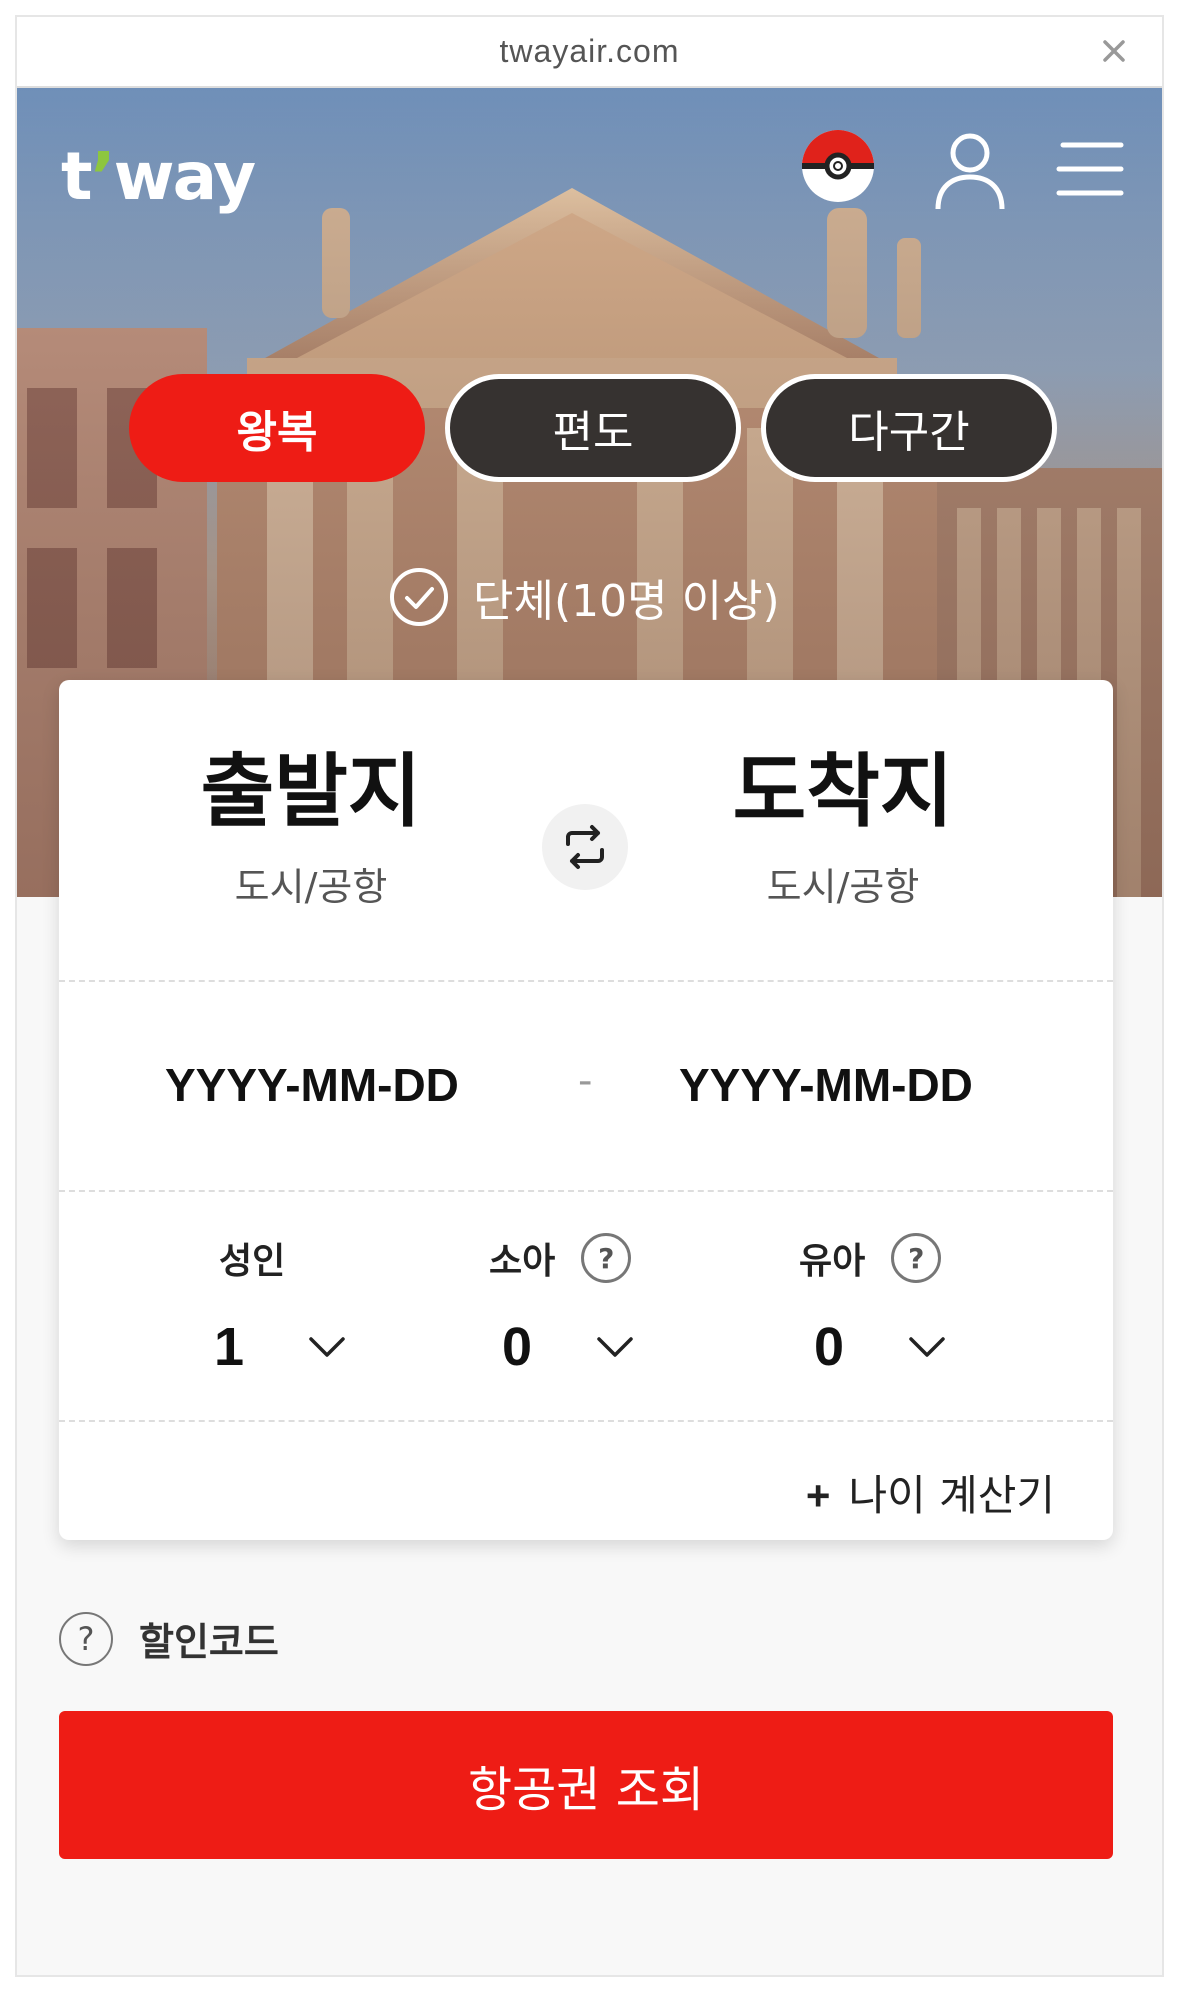 The width and height of the screenshot is (1179, 1992). Describe the element at coordinates (586, 1785) in the screenshot. I see `search-flights-button: 항공권 조회` at that location.